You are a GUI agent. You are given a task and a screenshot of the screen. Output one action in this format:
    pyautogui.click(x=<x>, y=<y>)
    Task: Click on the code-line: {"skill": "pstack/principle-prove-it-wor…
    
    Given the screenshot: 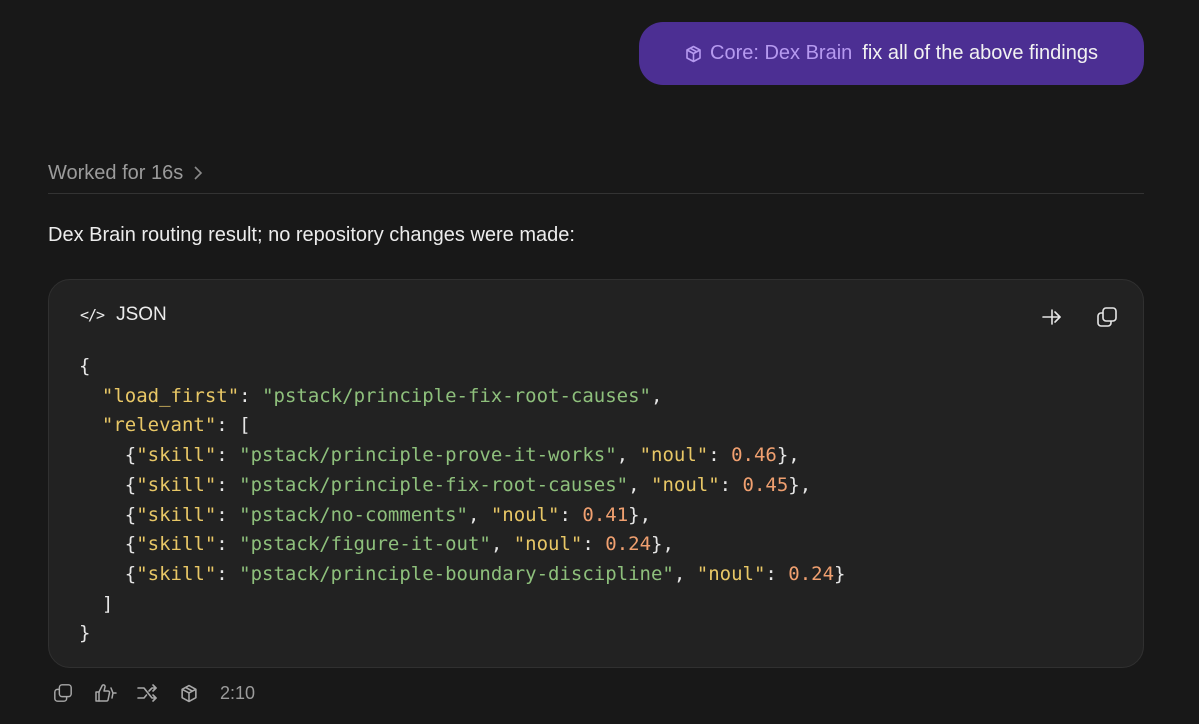 What is the action you would take?
    pyautogui.click(x=462, y=456)
    